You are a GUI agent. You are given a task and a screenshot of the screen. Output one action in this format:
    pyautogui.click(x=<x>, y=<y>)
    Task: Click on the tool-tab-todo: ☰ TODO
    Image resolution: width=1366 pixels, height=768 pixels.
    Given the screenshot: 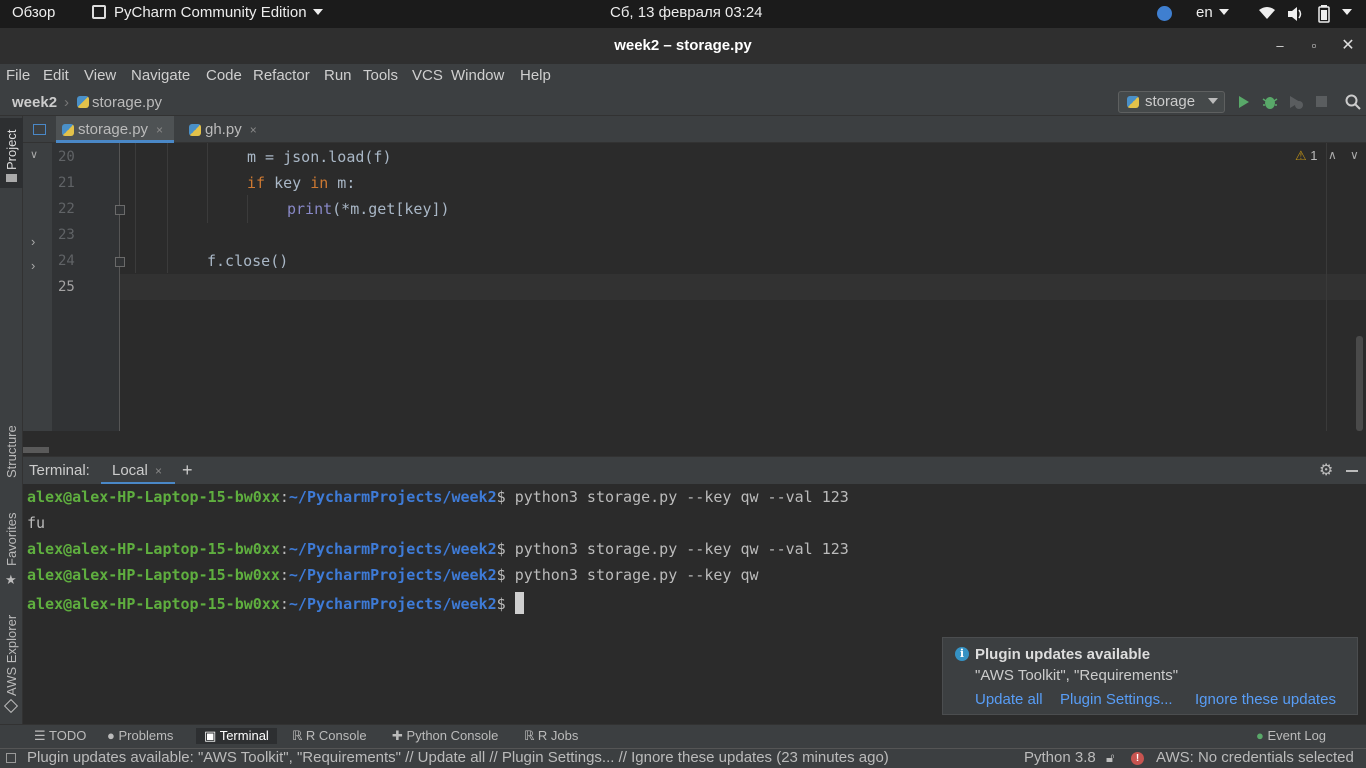 What is the action you would take?
    pyautogui.click(x=60, y=736)
    